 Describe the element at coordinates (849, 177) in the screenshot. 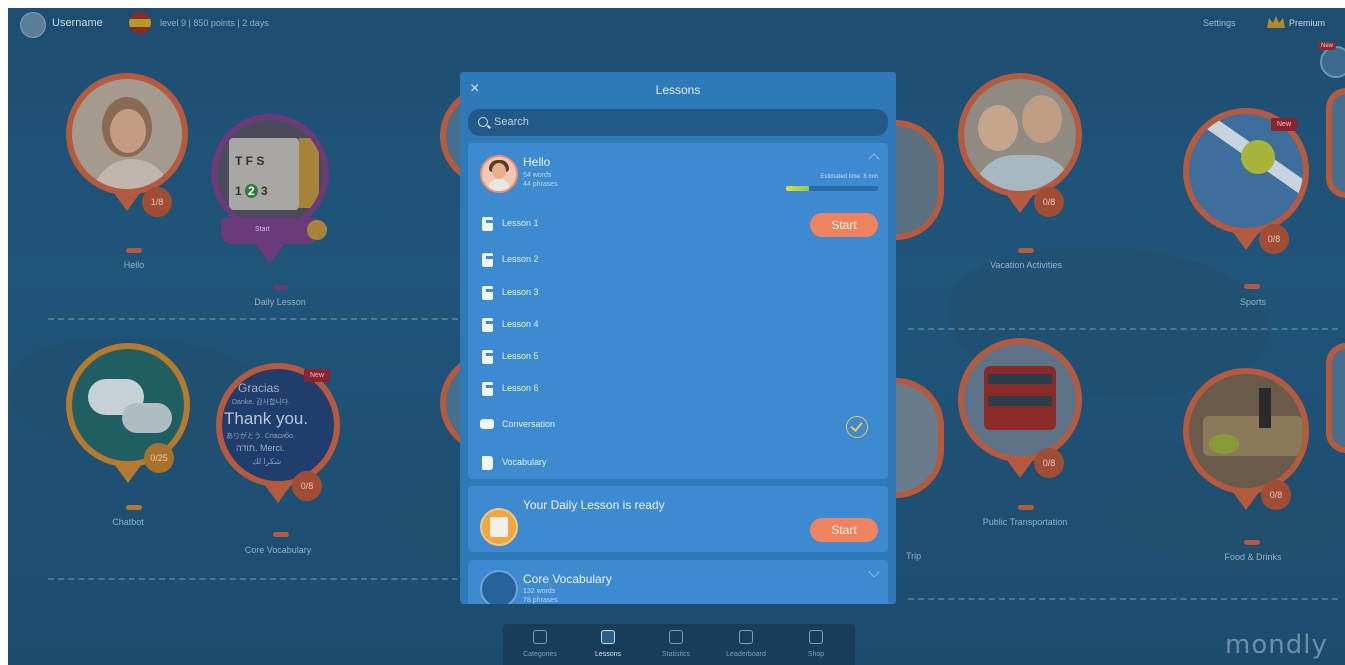

I see `estimated-time: Estimated time: 8 min` at that location.